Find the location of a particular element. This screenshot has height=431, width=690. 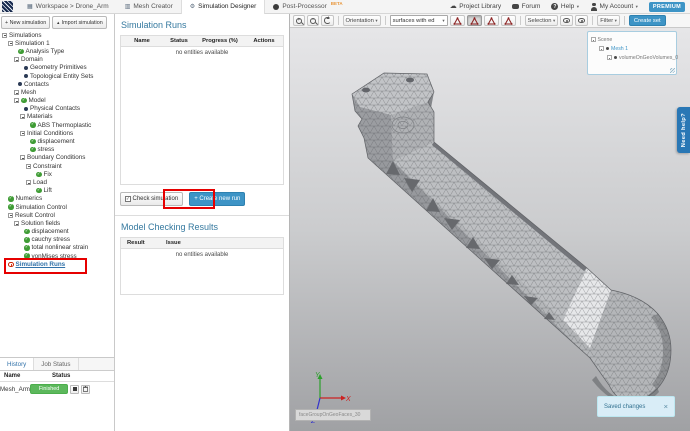

app-logo is located at coordinates (7, 6).